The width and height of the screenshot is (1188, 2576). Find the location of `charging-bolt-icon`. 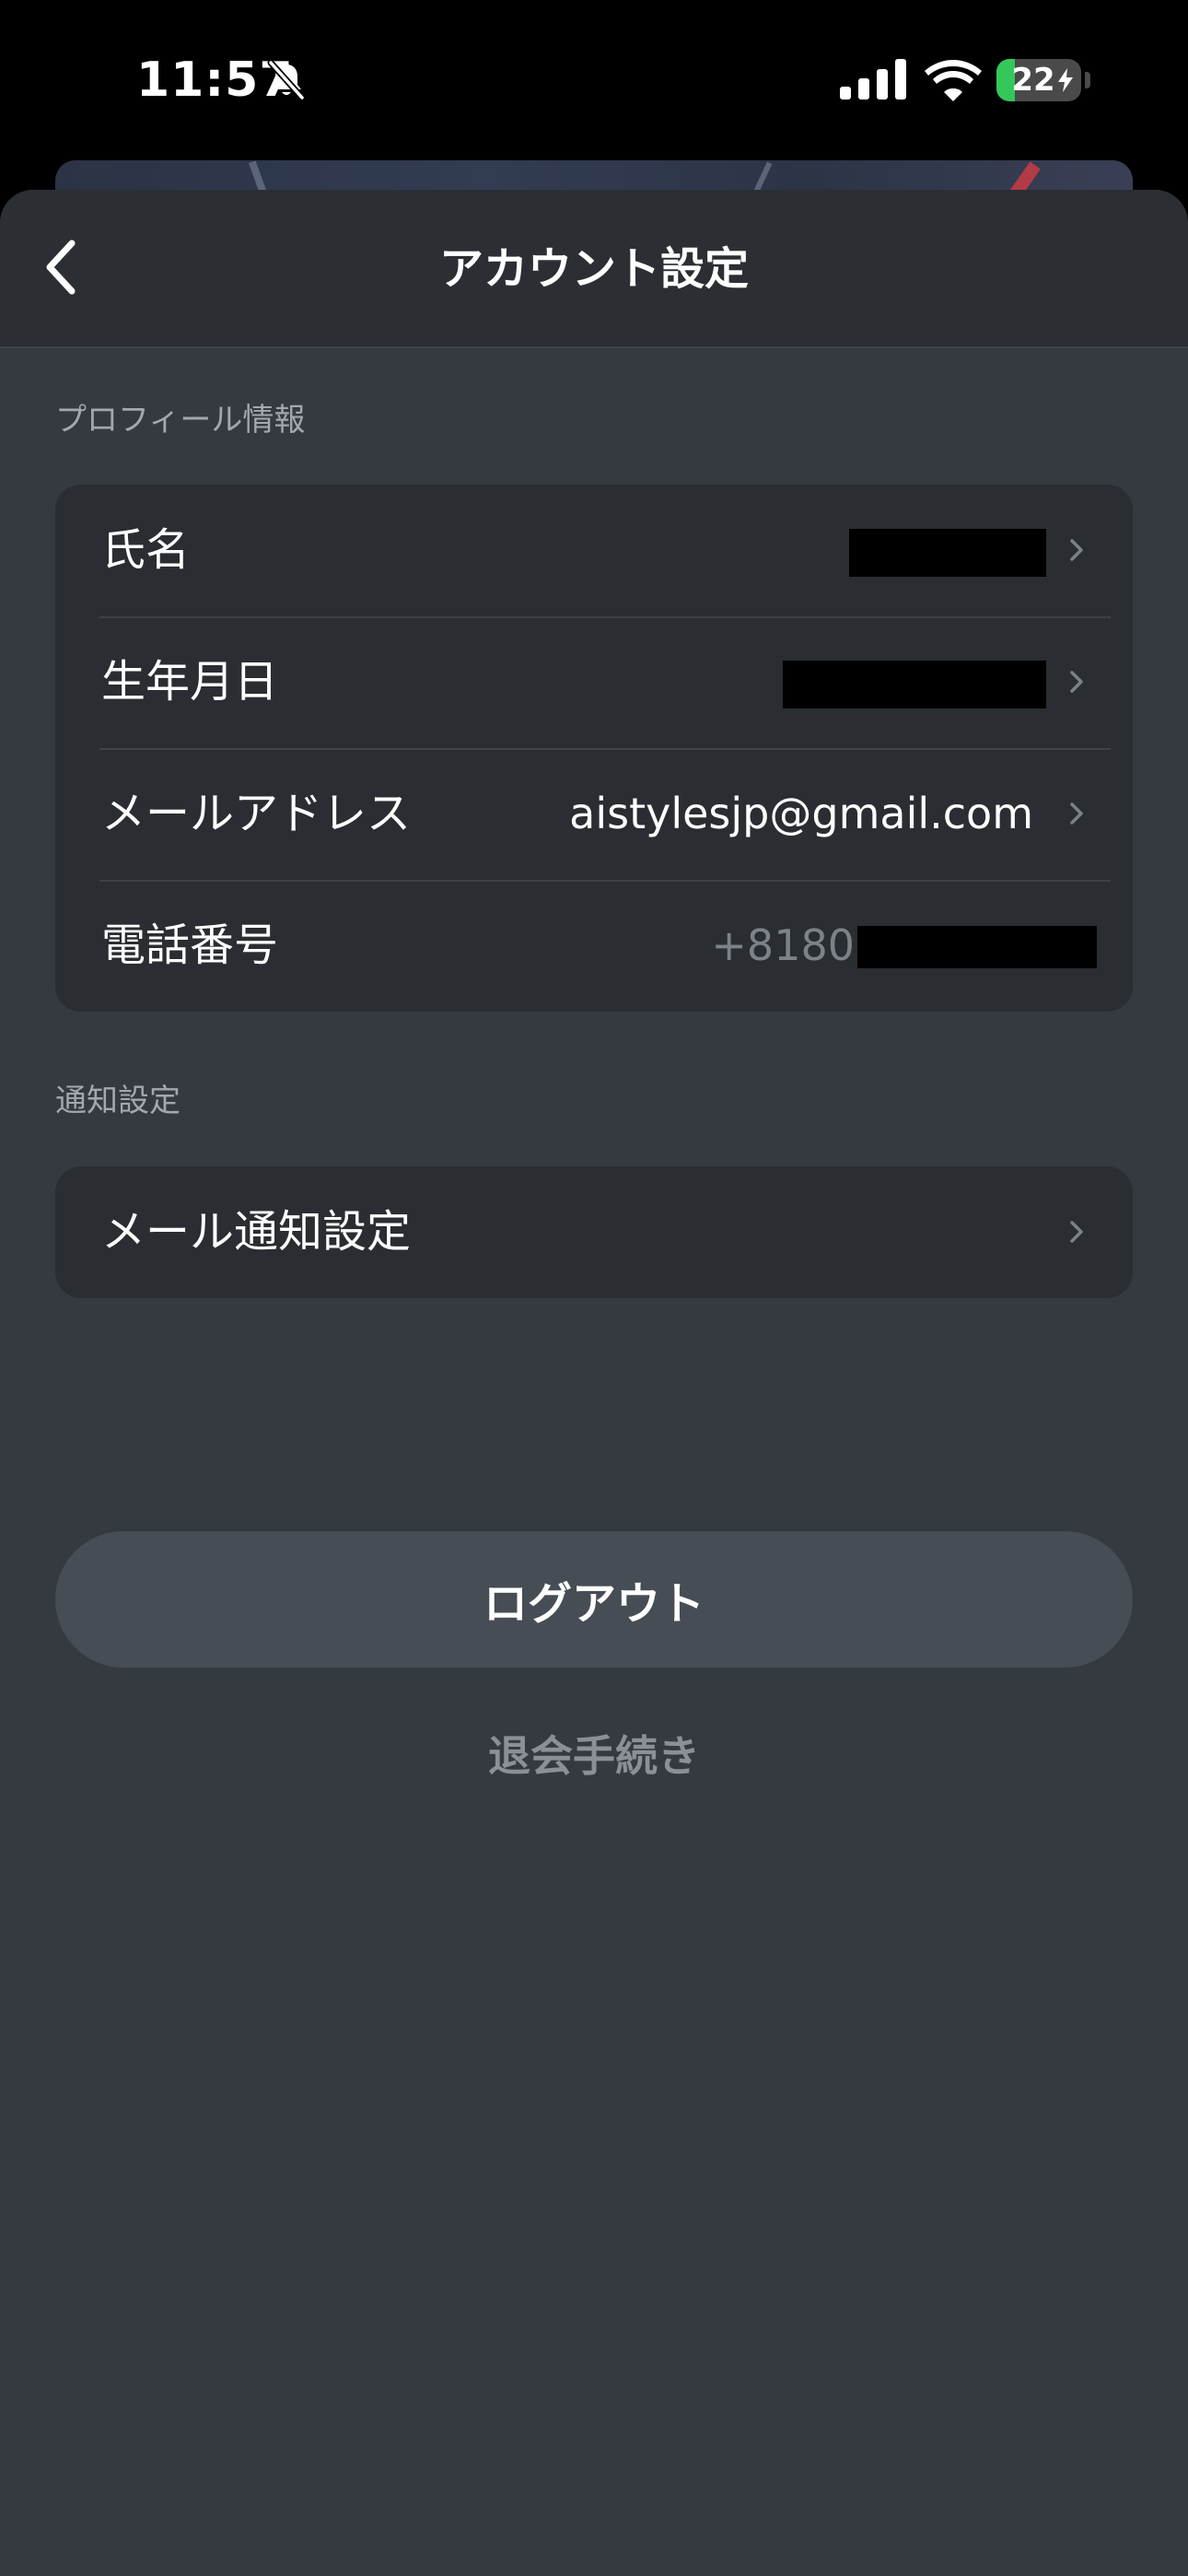

charging-bolt-icon is located at coordinates (1065, 80).